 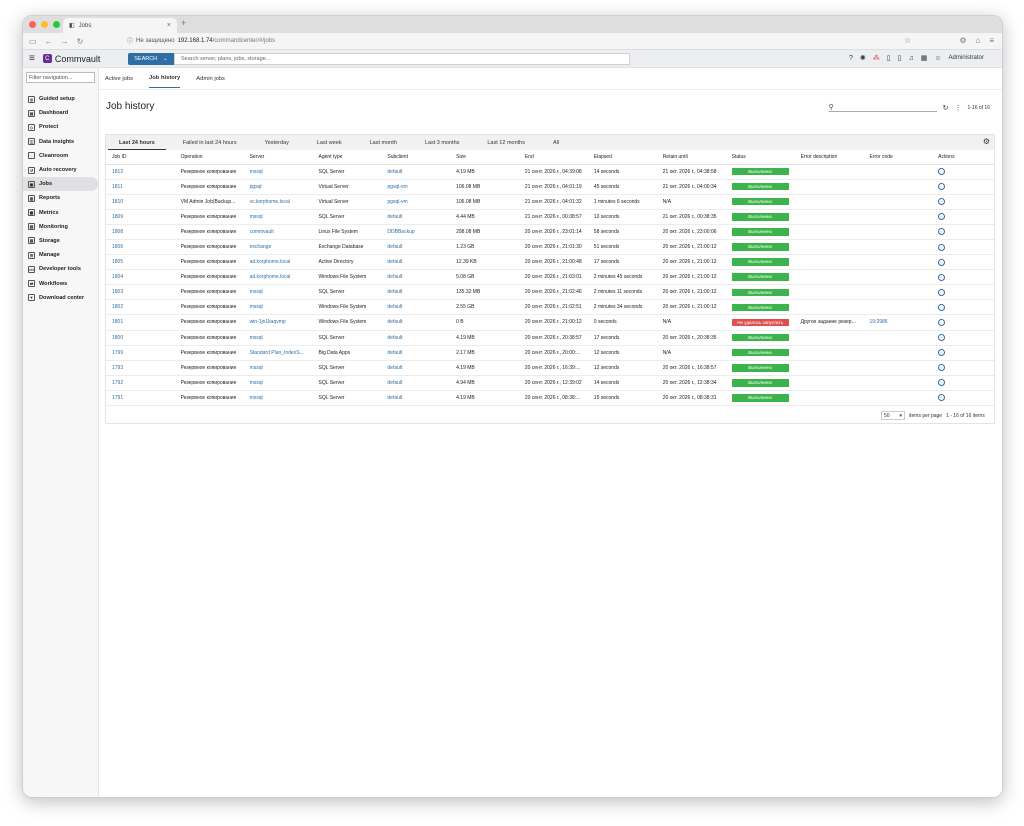 What do you see at coordinates (120, 25) in the screenshot?
I see `browser-tab: ◧ Jobs ×` at bounding box center [120, 25].